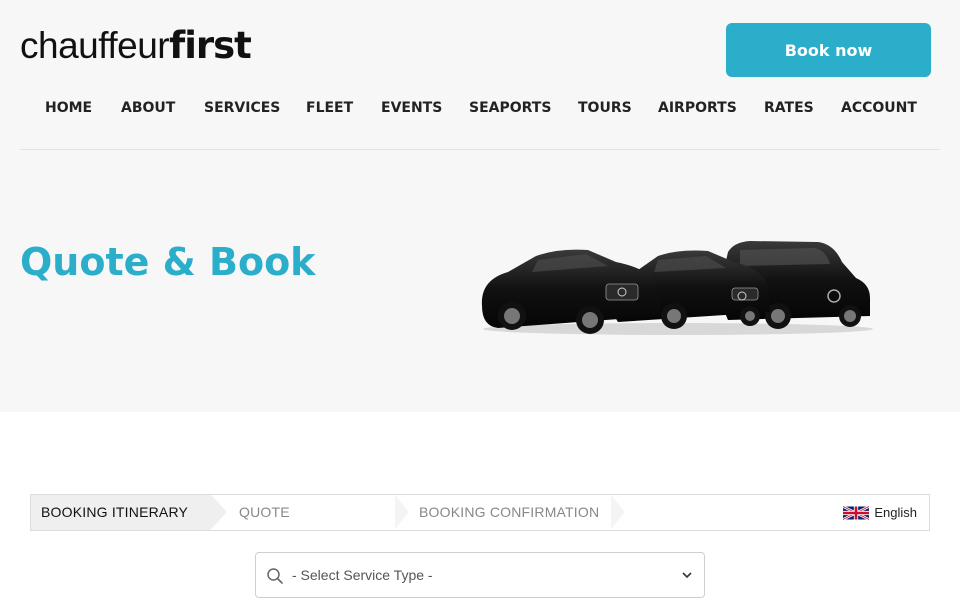 The image size is (960, 600). Describe the element at coordinates (510, 108) in the screenshot. I see `nav-item-seaports: SEAPORTS` at that location.